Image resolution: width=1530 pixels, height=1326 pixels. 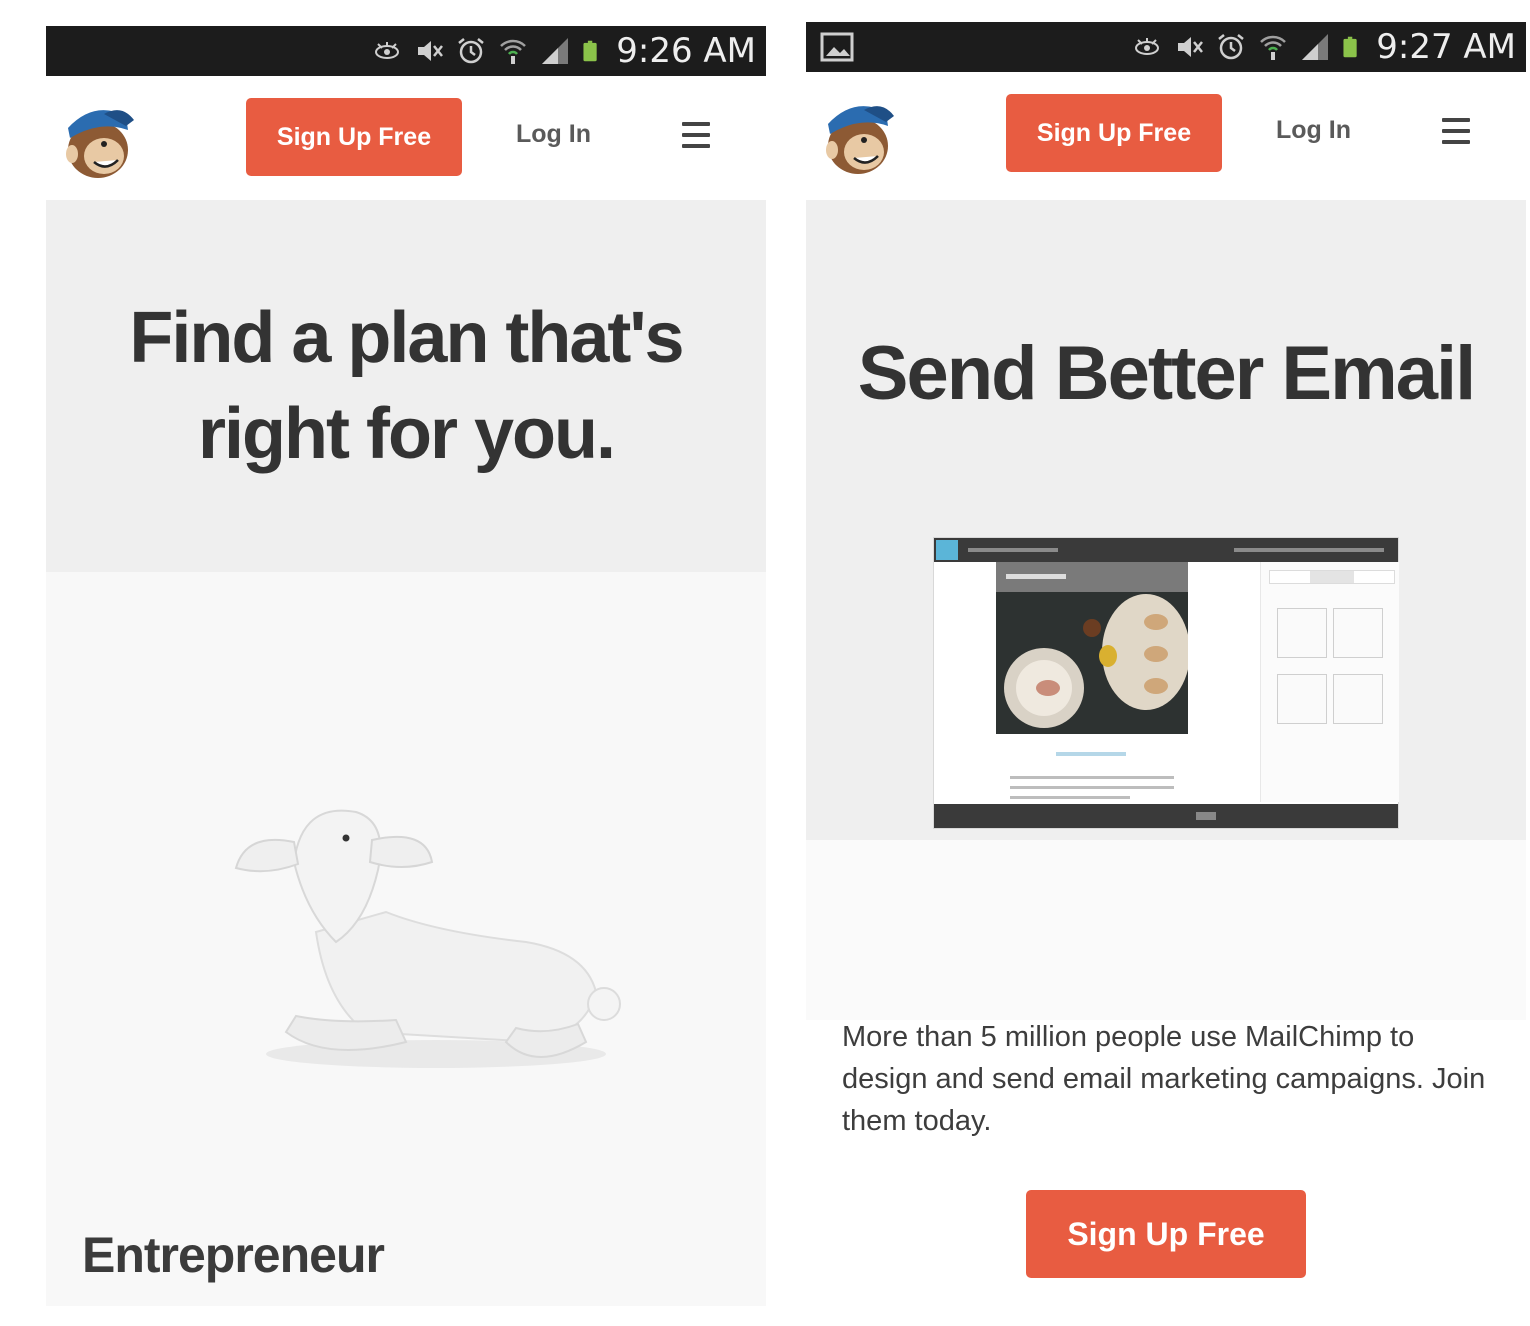 What do you see at coordinates (1092, 663) in the screenshot?
I see `food-photo-image` at bounding box center [1092, 663].